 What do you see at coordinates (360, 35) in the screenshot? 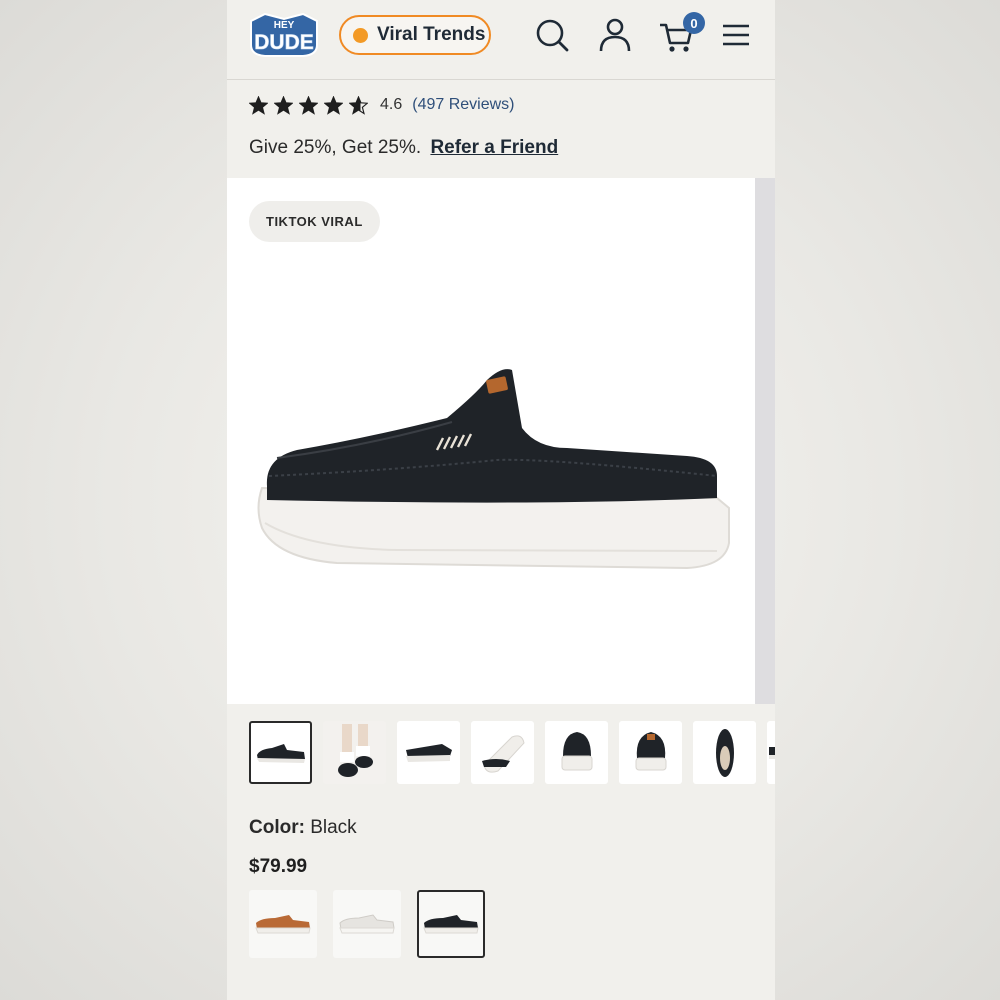
I see `orange-dot-icon` at bounding box center [360, 35].